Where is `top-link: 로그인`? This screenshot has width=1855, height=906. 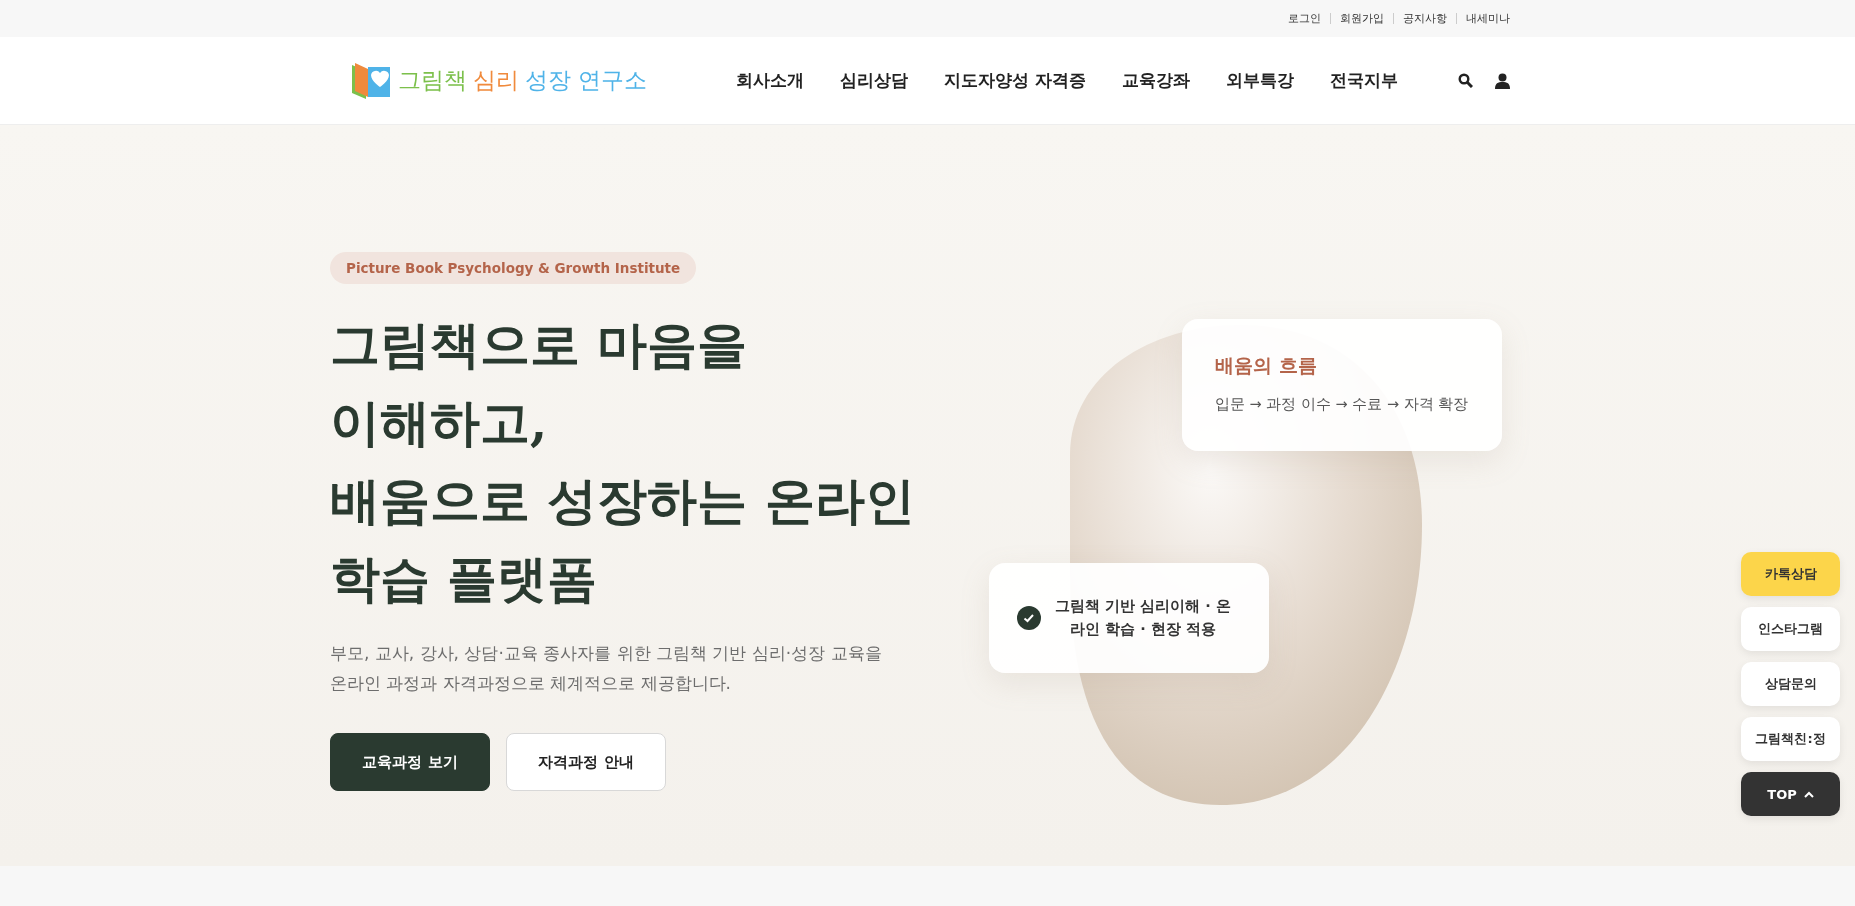
top-link: 로그인 is located at coordinates (1304, 18).